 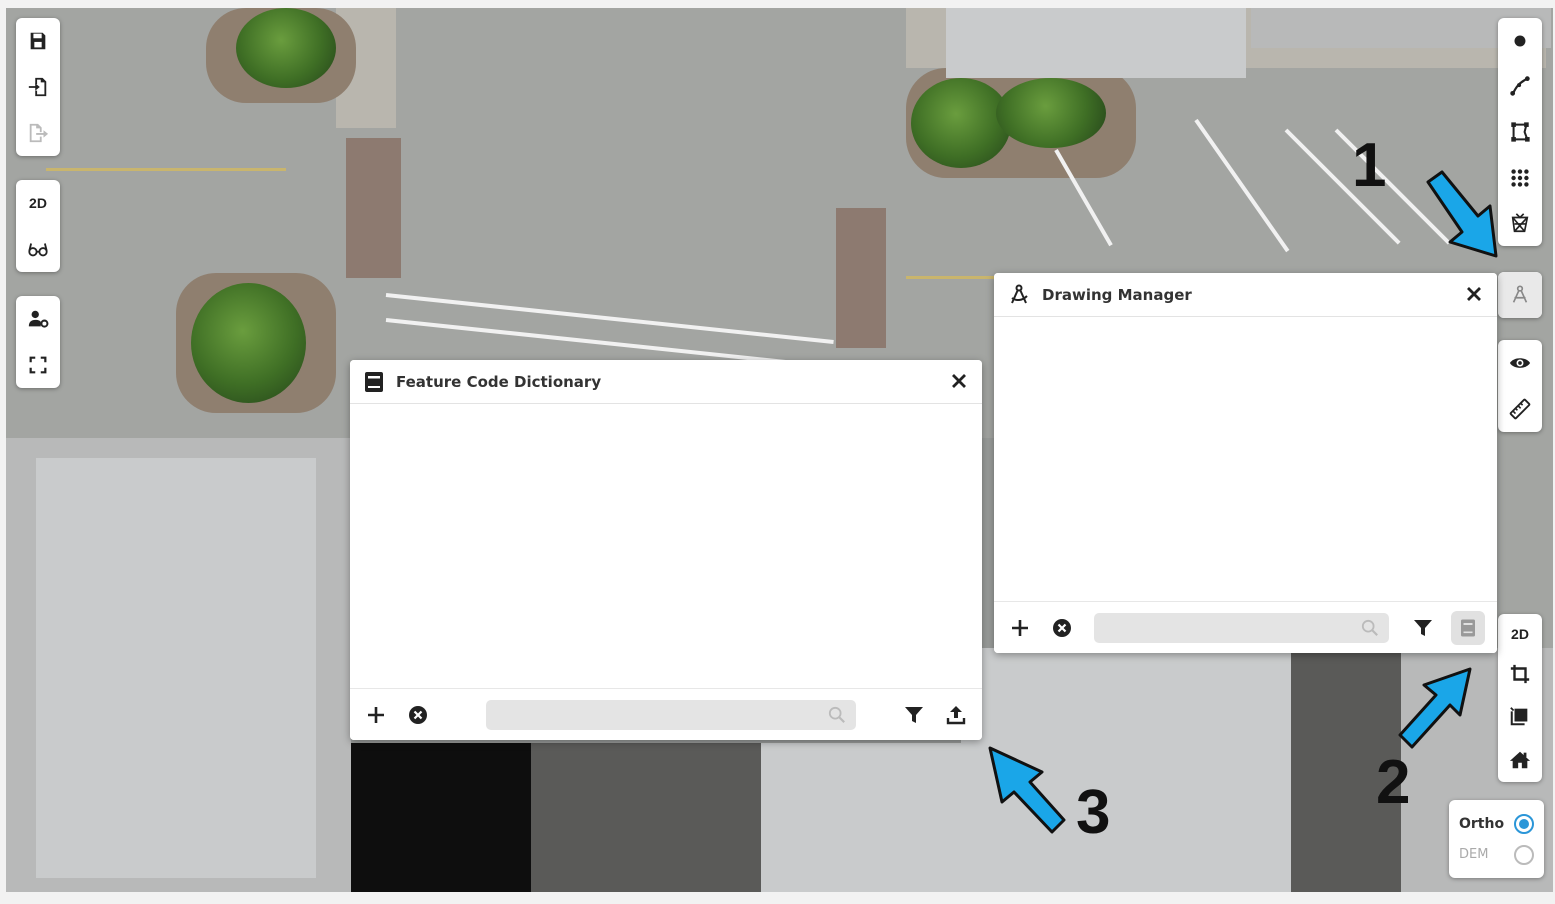 What do you see at coordinates (1117, 294) in the screenshot?
I see `panel-title: Drawing Manager` at bounding box center [1117, 294].